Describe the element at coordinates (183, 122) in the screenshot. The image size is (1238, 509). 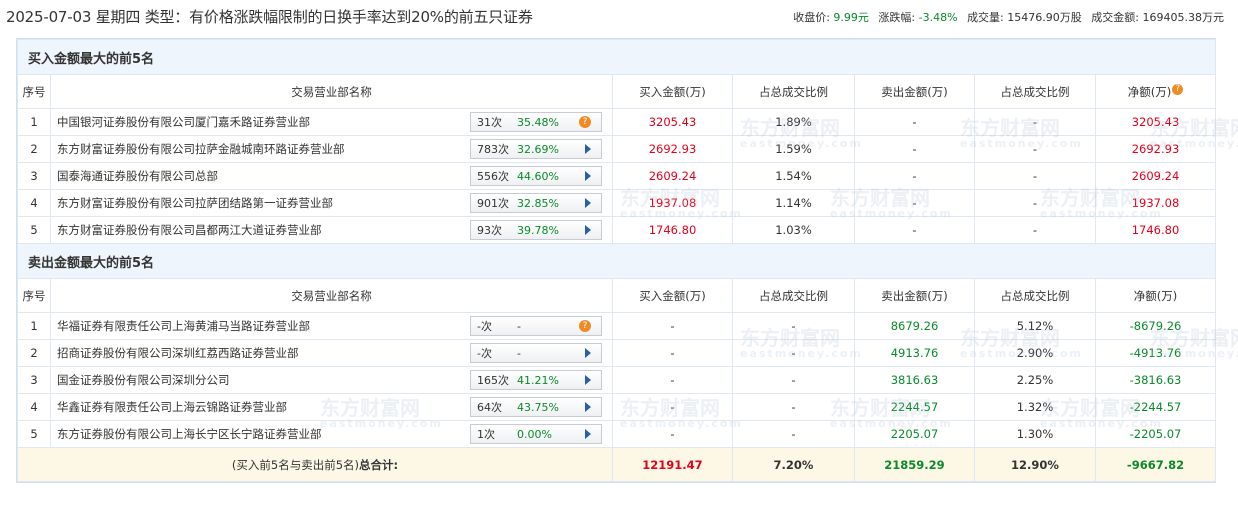
I see `broker-name-link: 中国银河证券股份有限公司厦门嘉禾路证券营业部` at that location.